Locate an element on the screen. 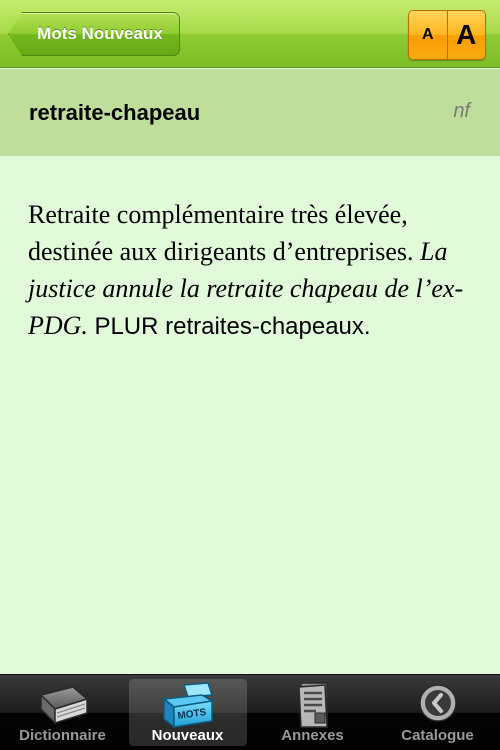  back-button: Mots Nouveaux is located at coordinates (94, 34).